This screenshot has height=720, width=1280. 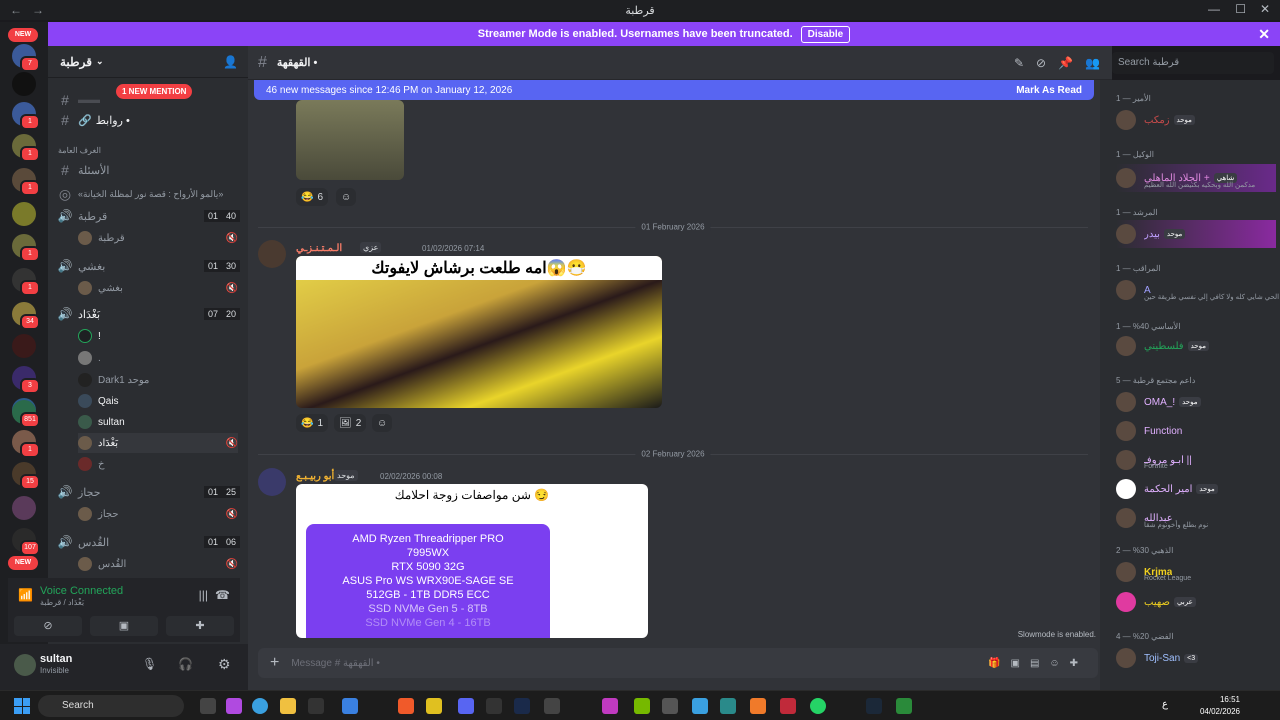 I want to click on member: بيدر موحد, so click(x=1196, y=234).